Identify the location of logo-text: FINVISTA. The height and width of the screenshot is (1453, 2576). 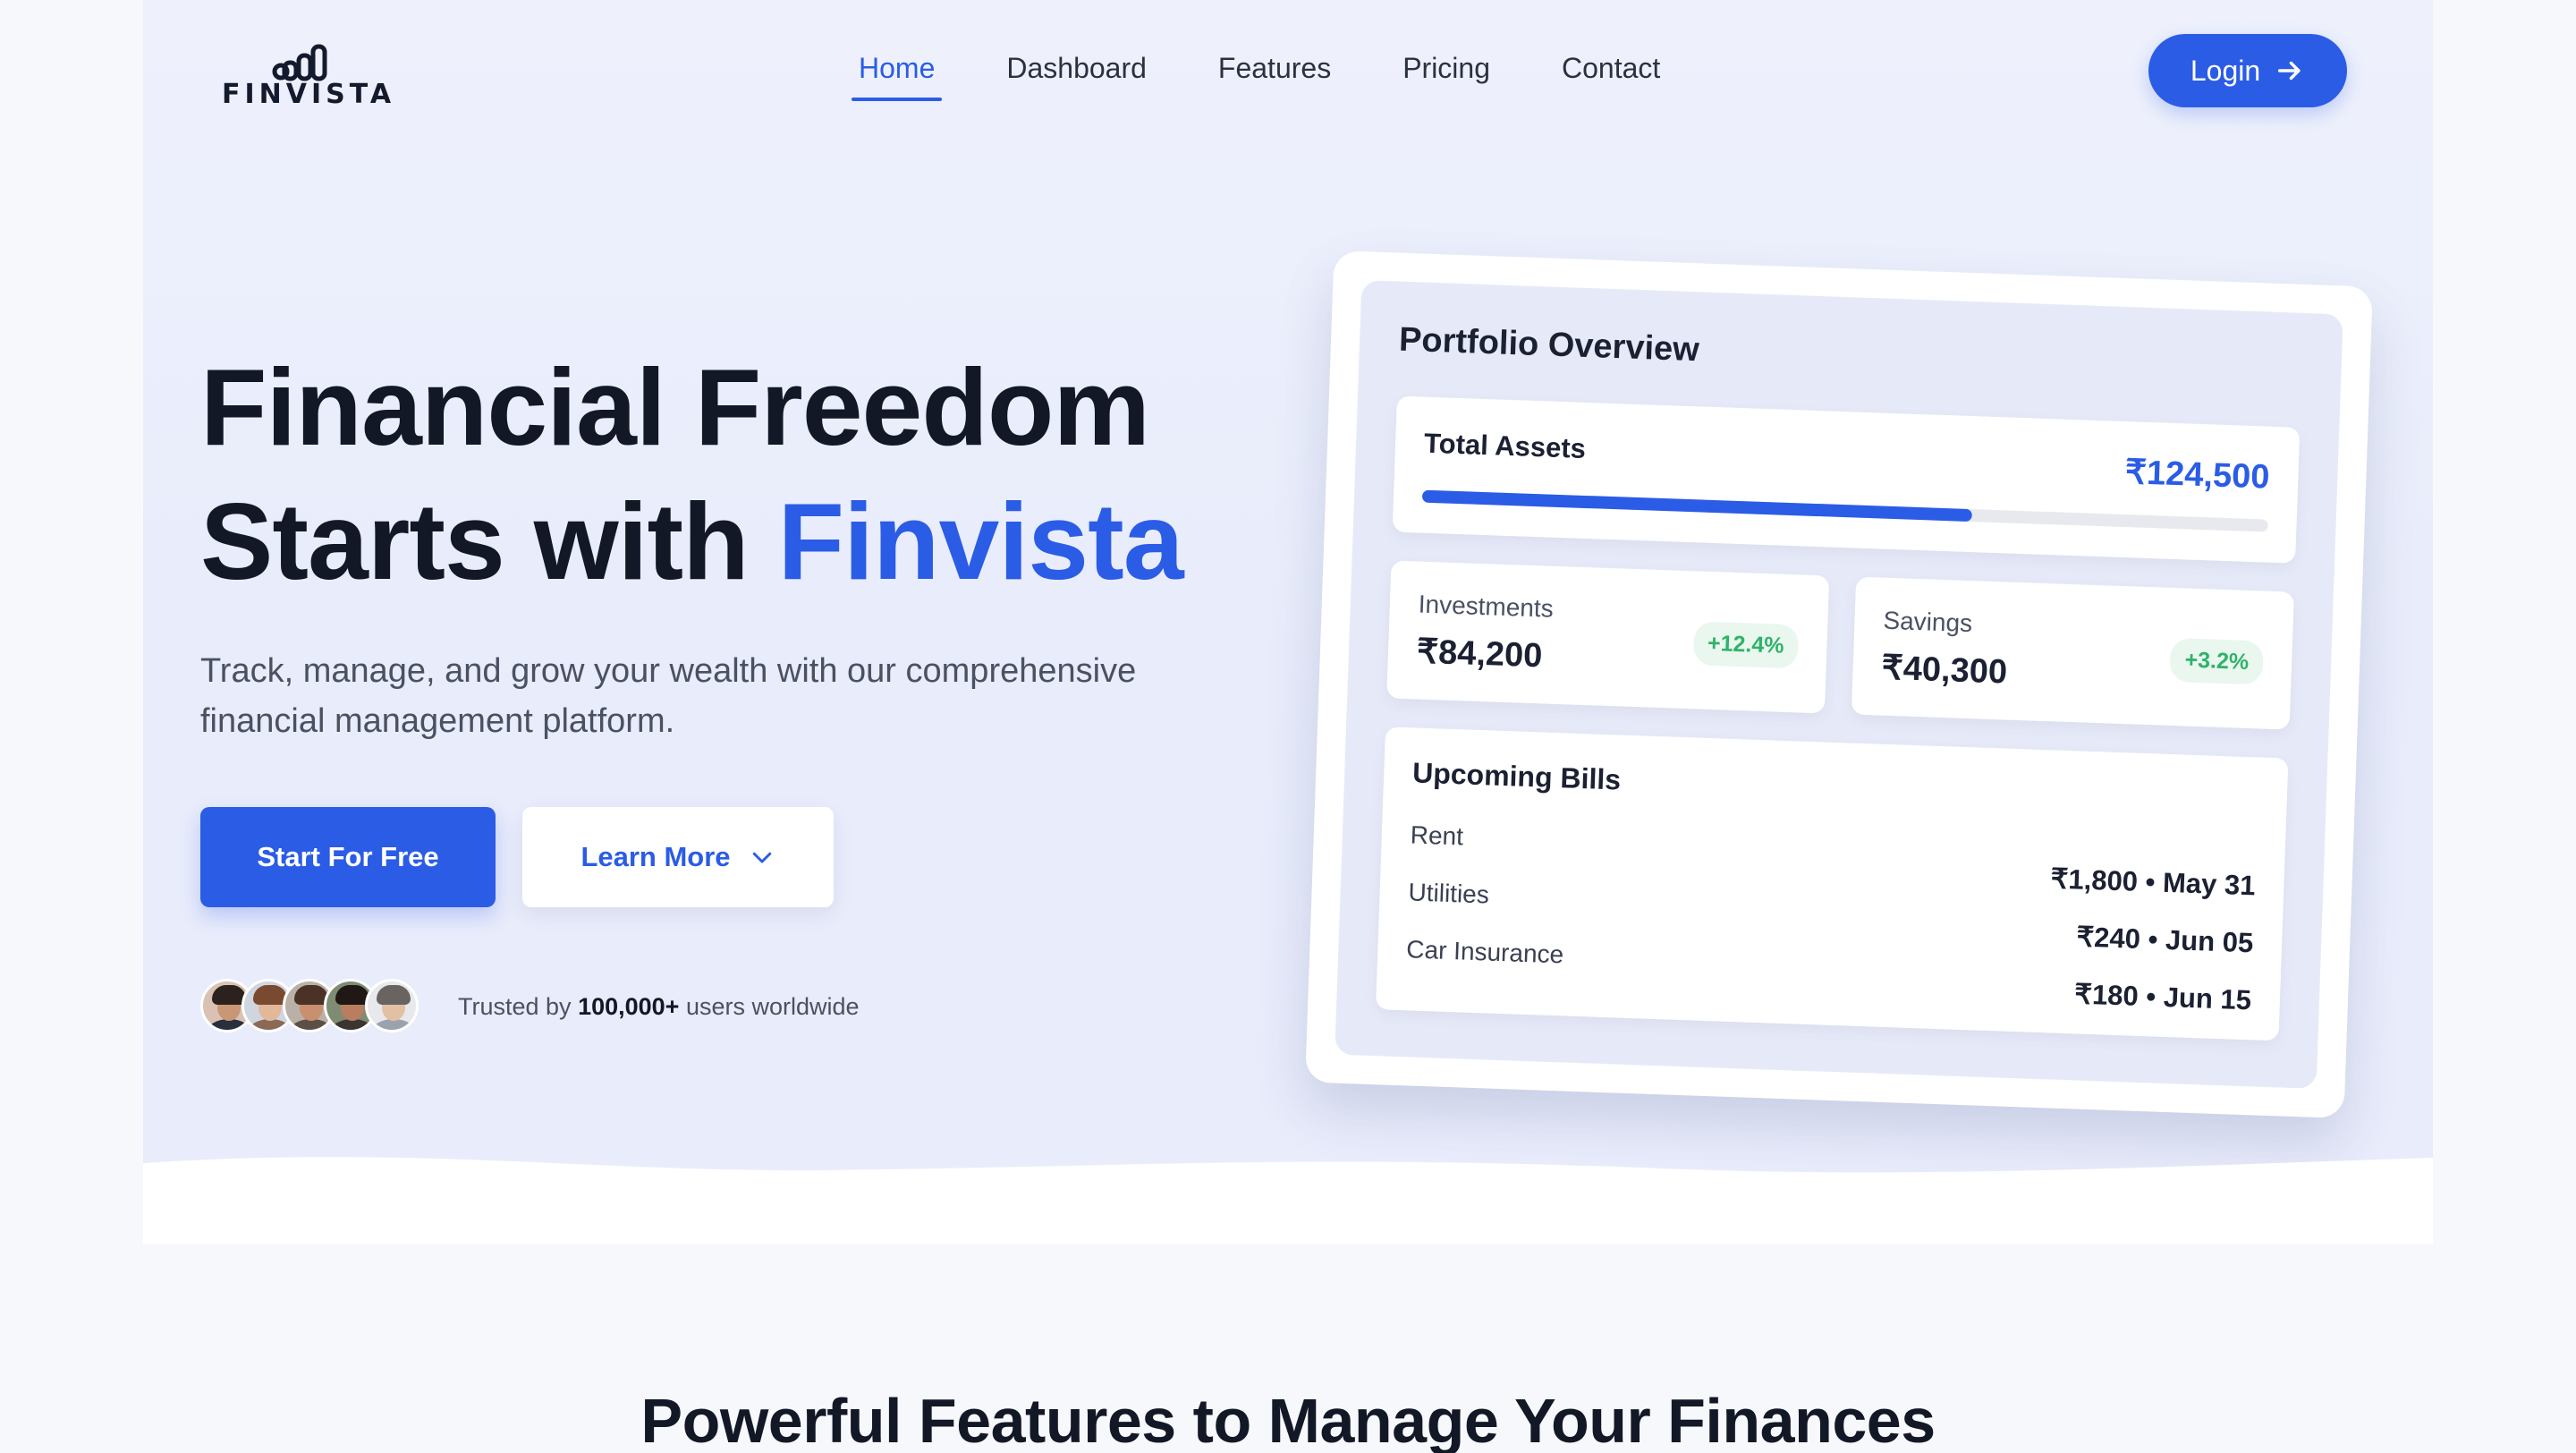
(309, 94).